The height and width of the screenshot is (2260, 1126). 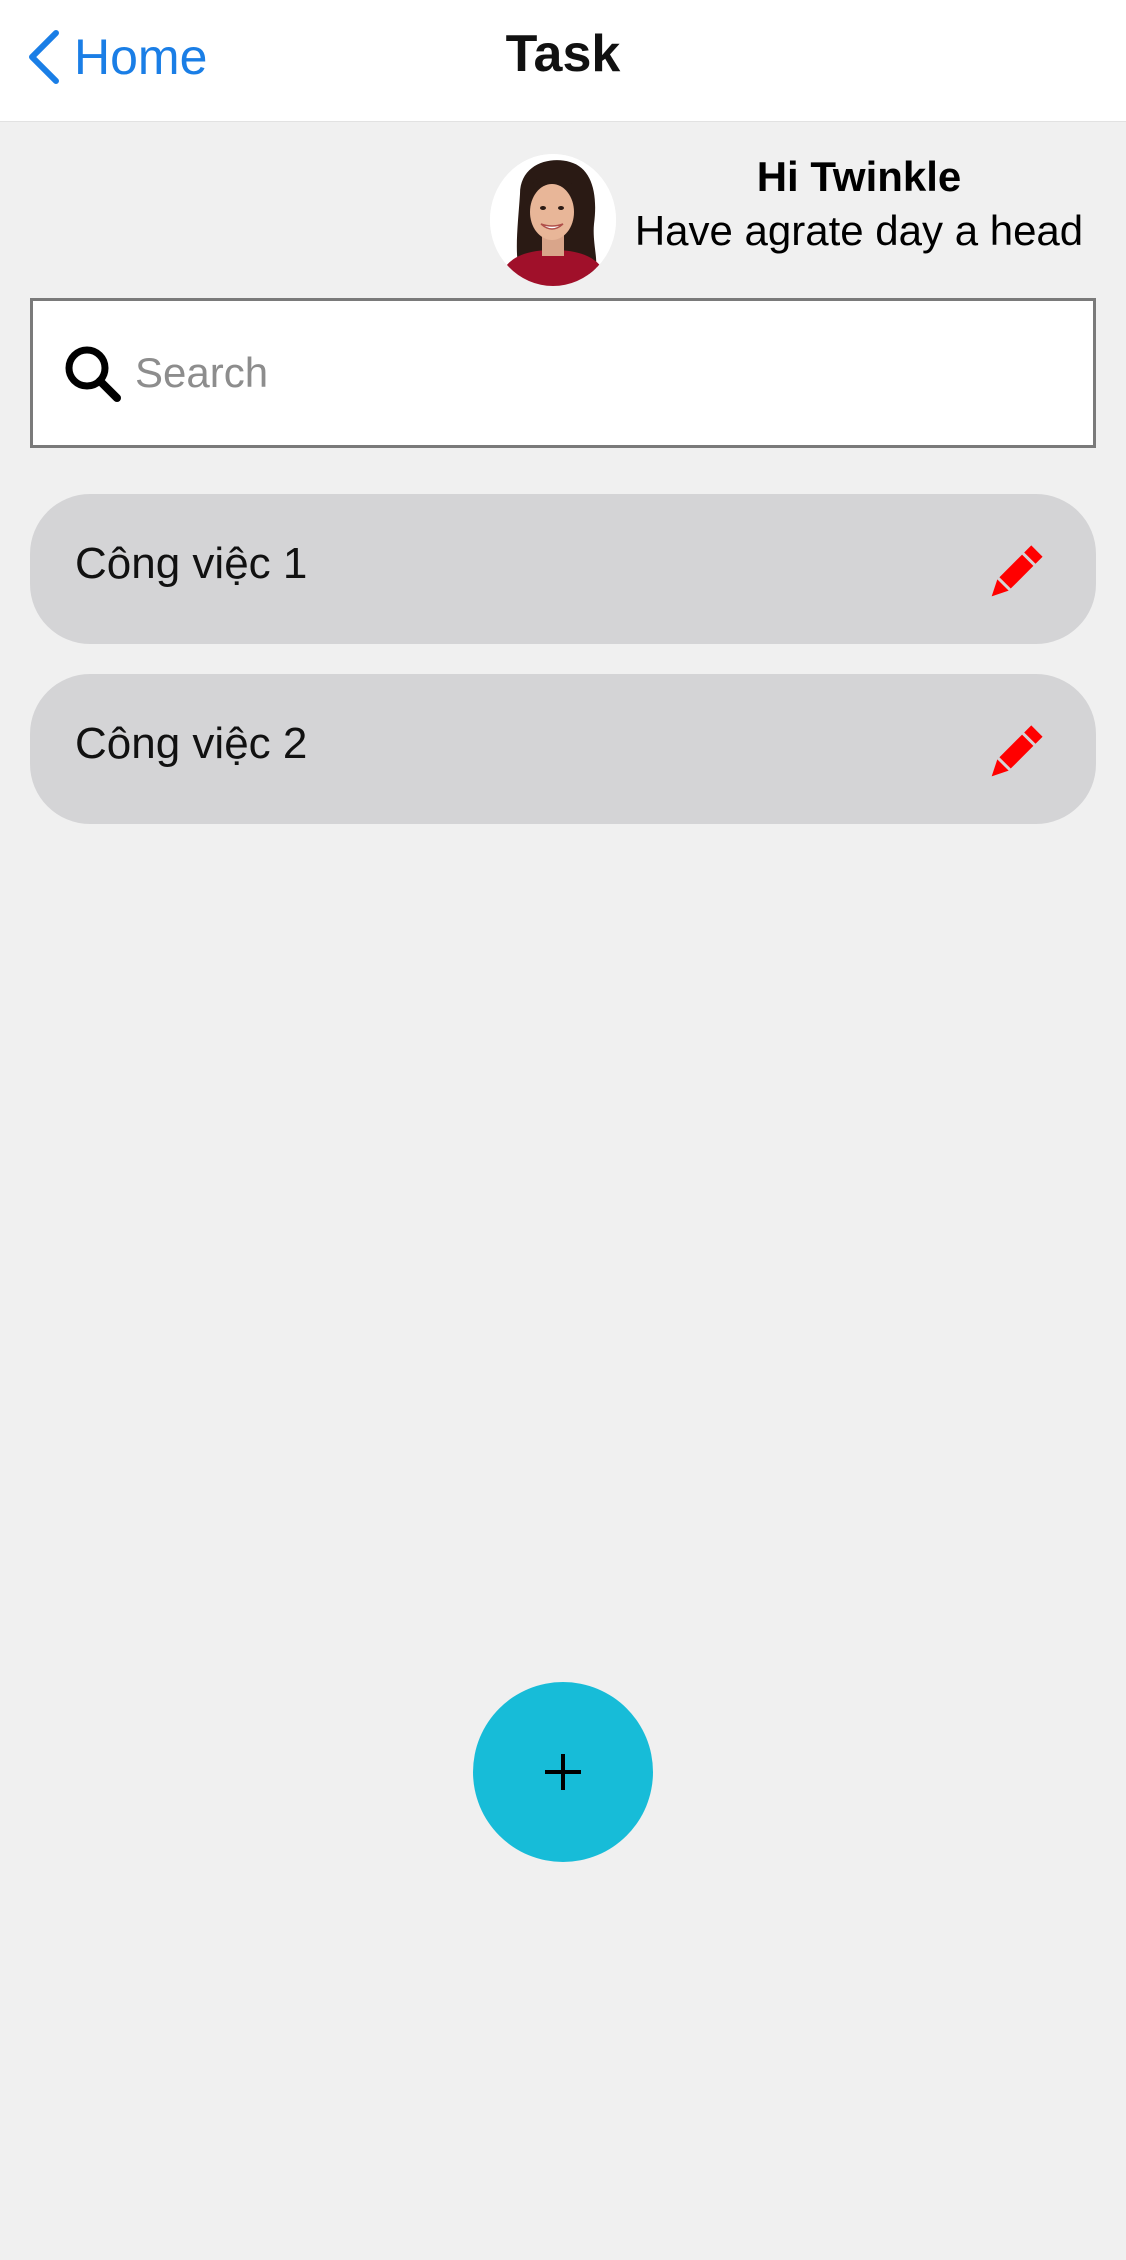 What do you see at coordinates (859, 176) in the screenshot?
I see `greeting-name: Hi Twinkle` at bounding box center [859, 176].